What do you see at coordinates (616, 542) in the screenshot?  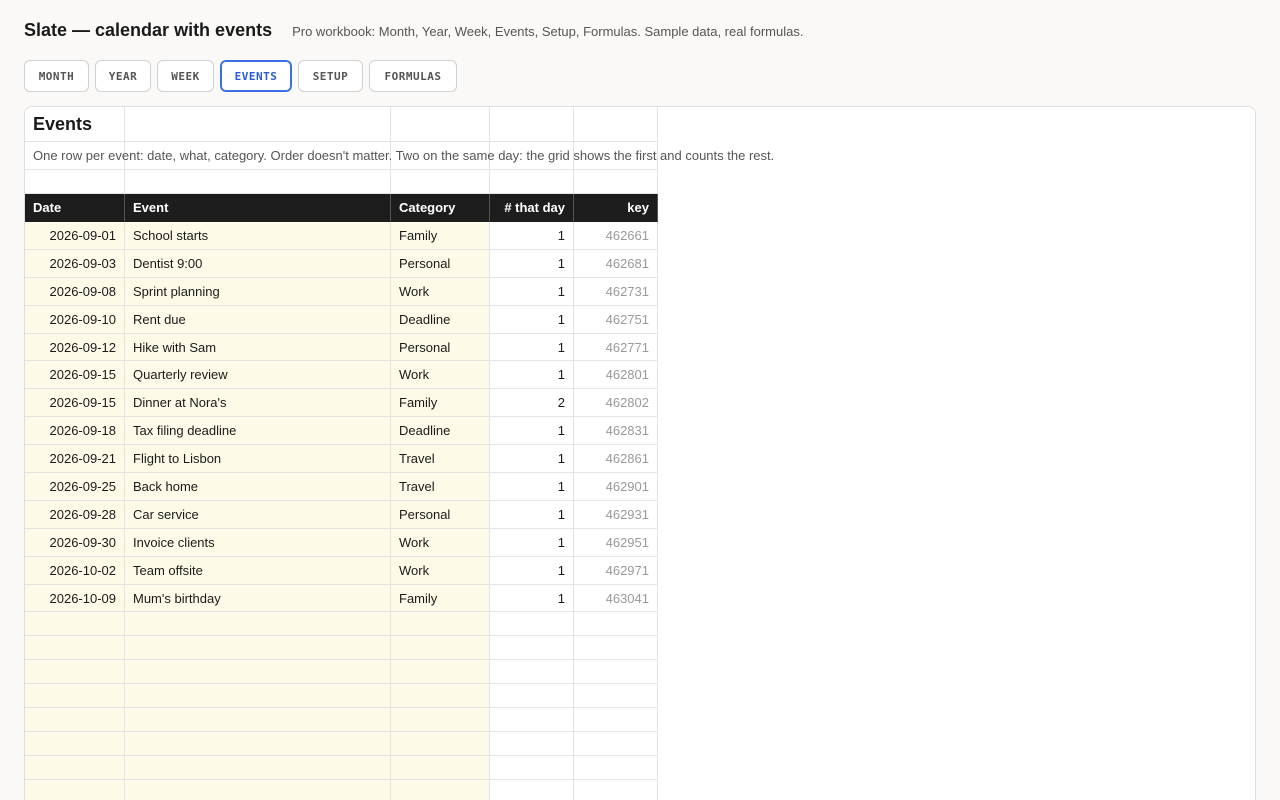 I see `key-cell: 462951` at bounding box center [616, 542].